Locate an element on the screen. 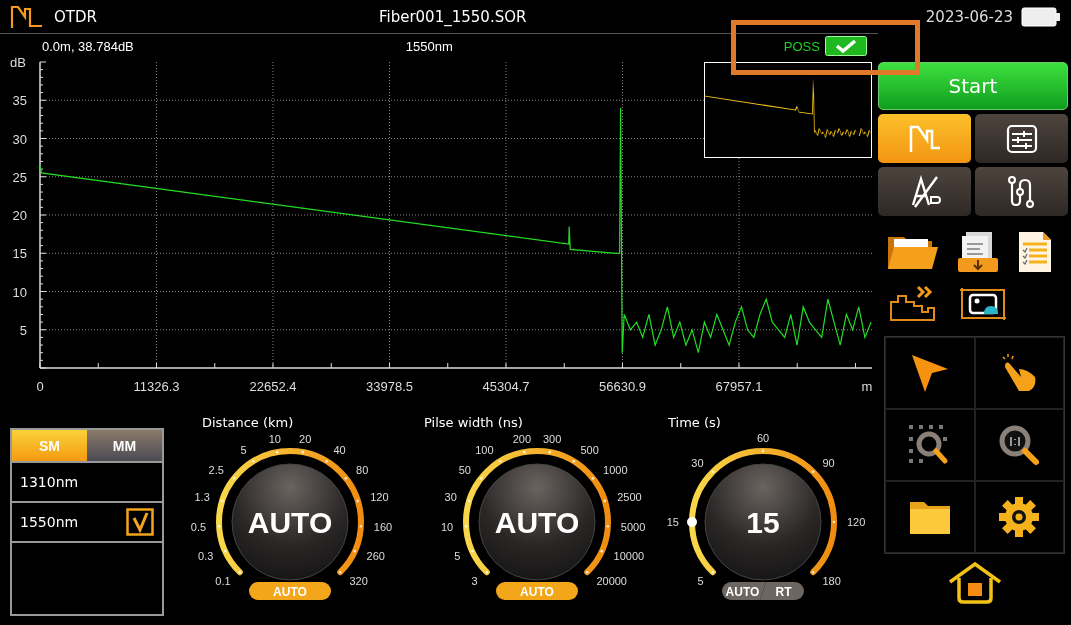 This screenshot has width=1071, height=625. cursor-reading: 0.0m, 38.784dB is located at coordinates (88, 46).